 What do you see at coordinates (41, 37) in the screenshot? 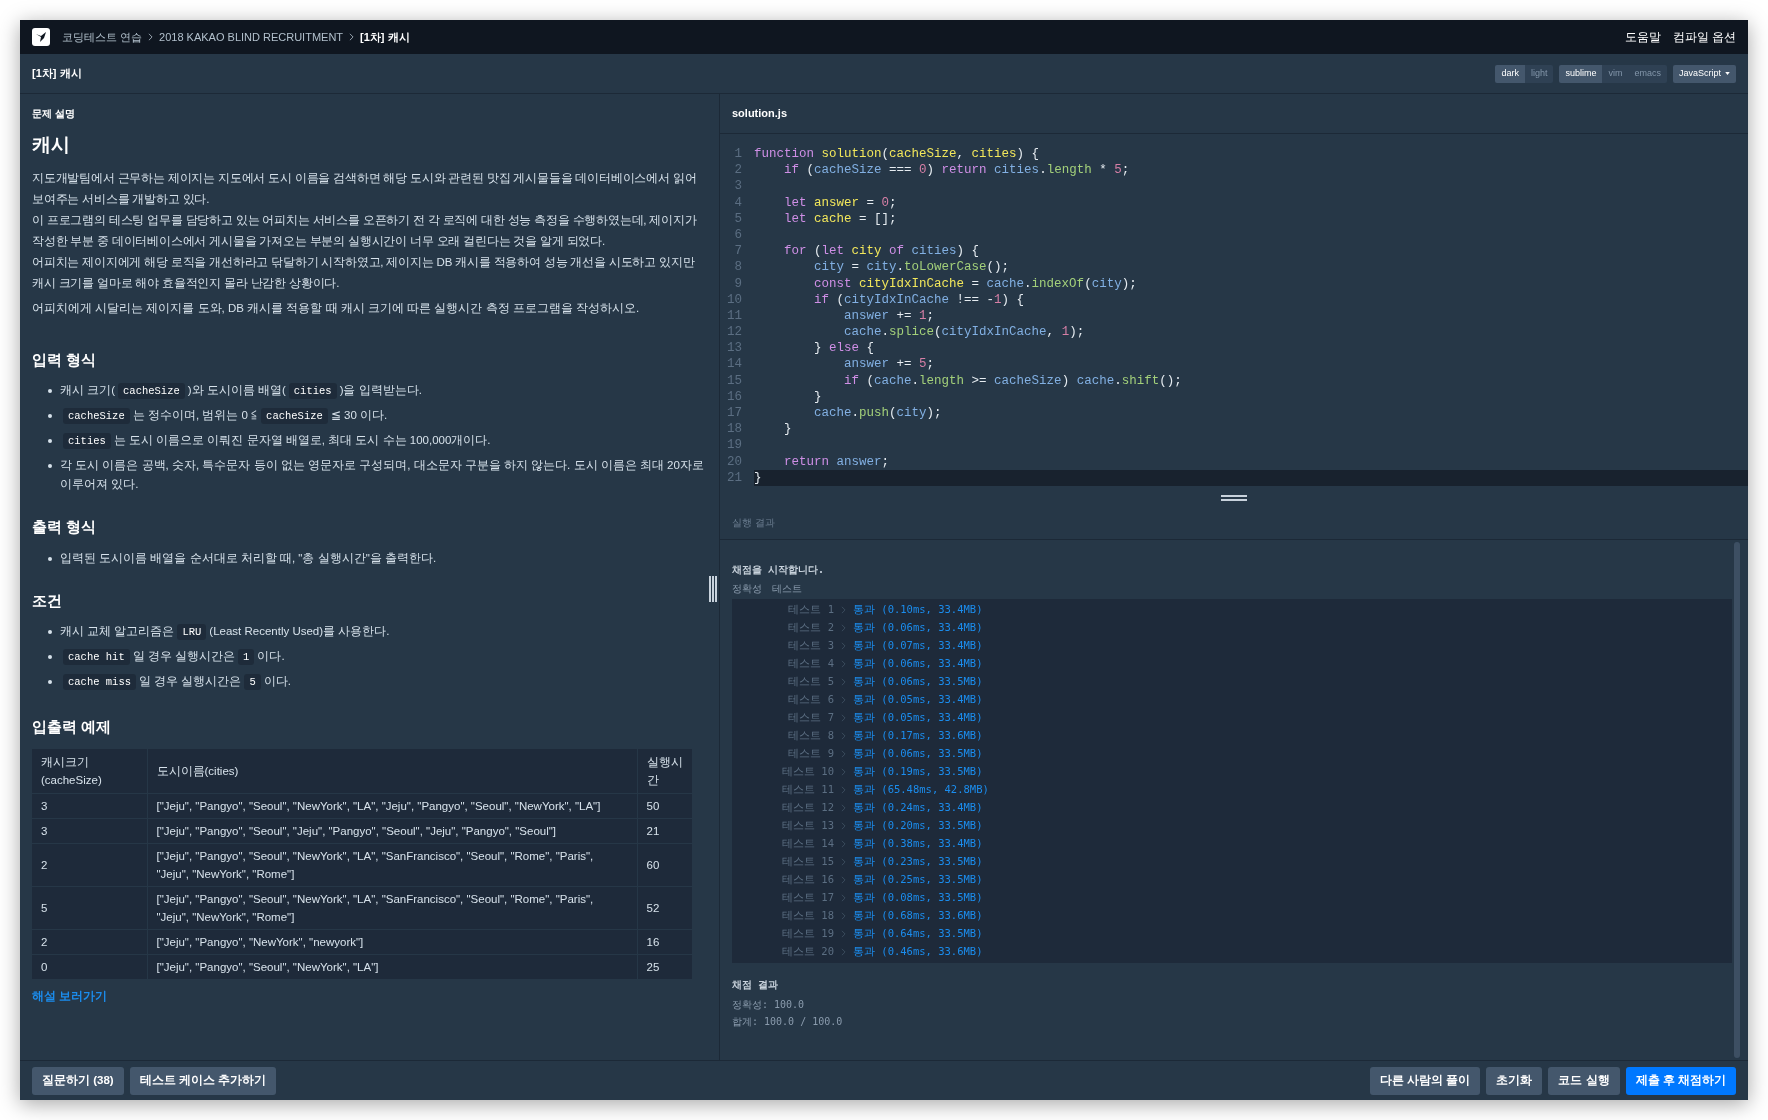
I see `logo-icon` at bounding box center [41, 37].